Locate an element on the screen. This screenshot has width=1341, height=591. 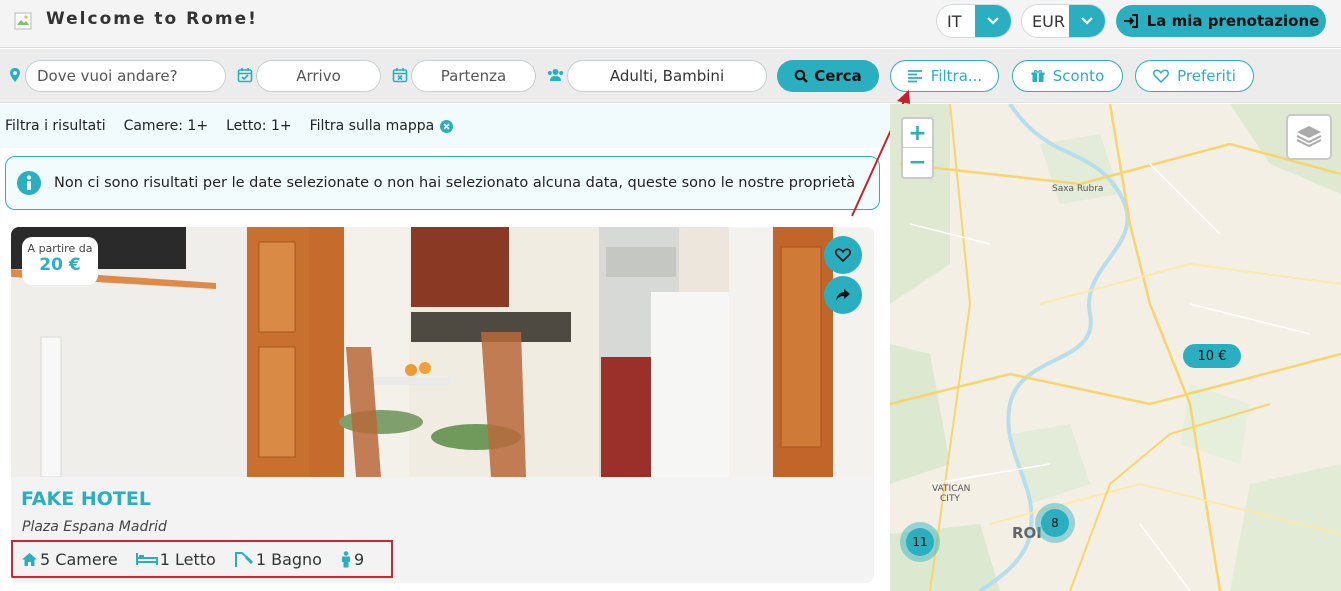
amenities-highlight: 5 Camere 1 Letto 1 Bagno 9 is located at coordinates (202, 559).